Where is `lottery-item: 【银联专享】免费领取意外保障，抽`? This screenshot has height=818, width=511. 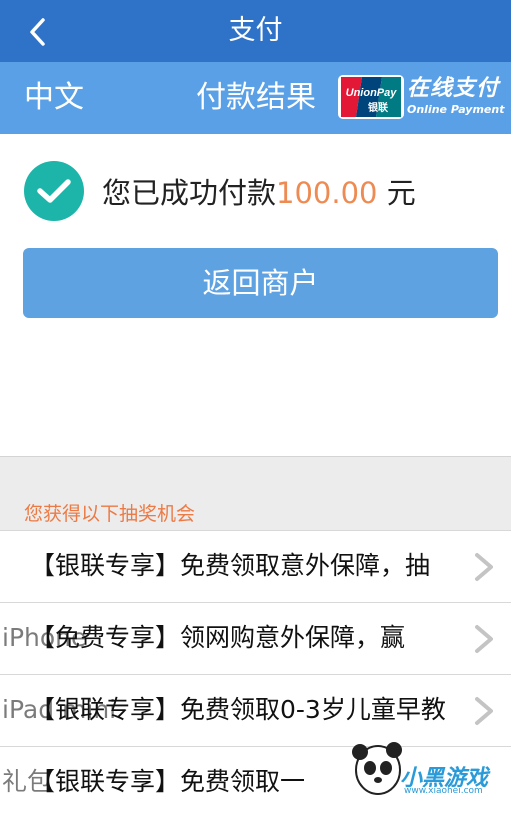
lottery-item: 【银联专享】免费领取意外保障，抽 is located at coordinates (255, 566).